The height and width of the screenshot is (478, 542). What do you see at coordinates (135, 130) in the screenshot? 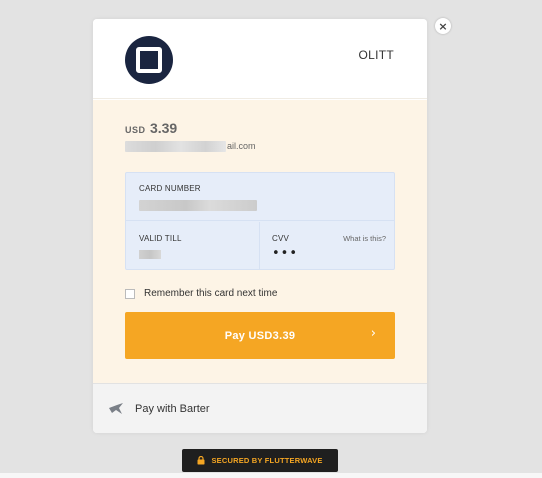
I see `amount-currency: USD` at bounding box center [135, 130].